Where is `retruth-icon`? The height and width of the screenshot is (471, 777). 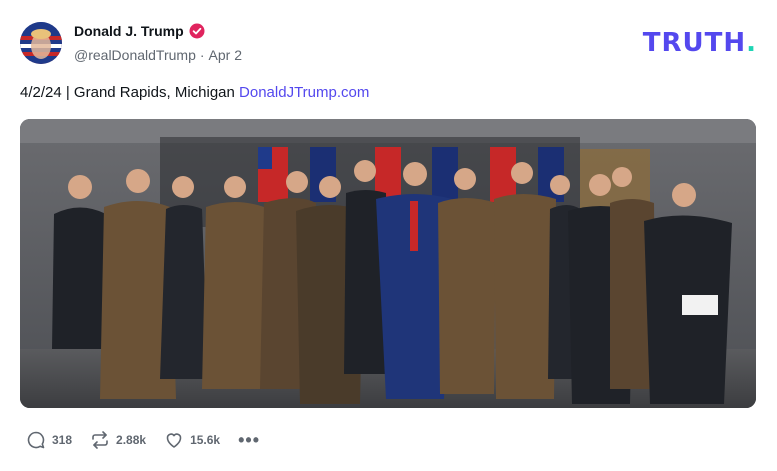
retruth-icon is located at coordinates (100, 440).